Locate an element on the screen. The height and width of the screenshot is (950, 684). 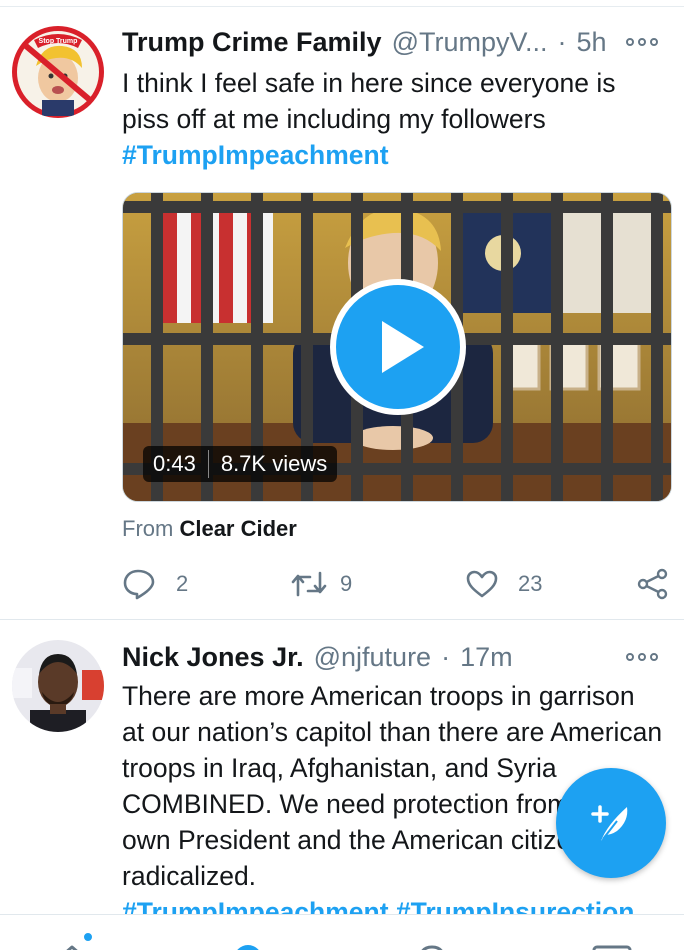
messages-icon is located at coordinates (612, 945).